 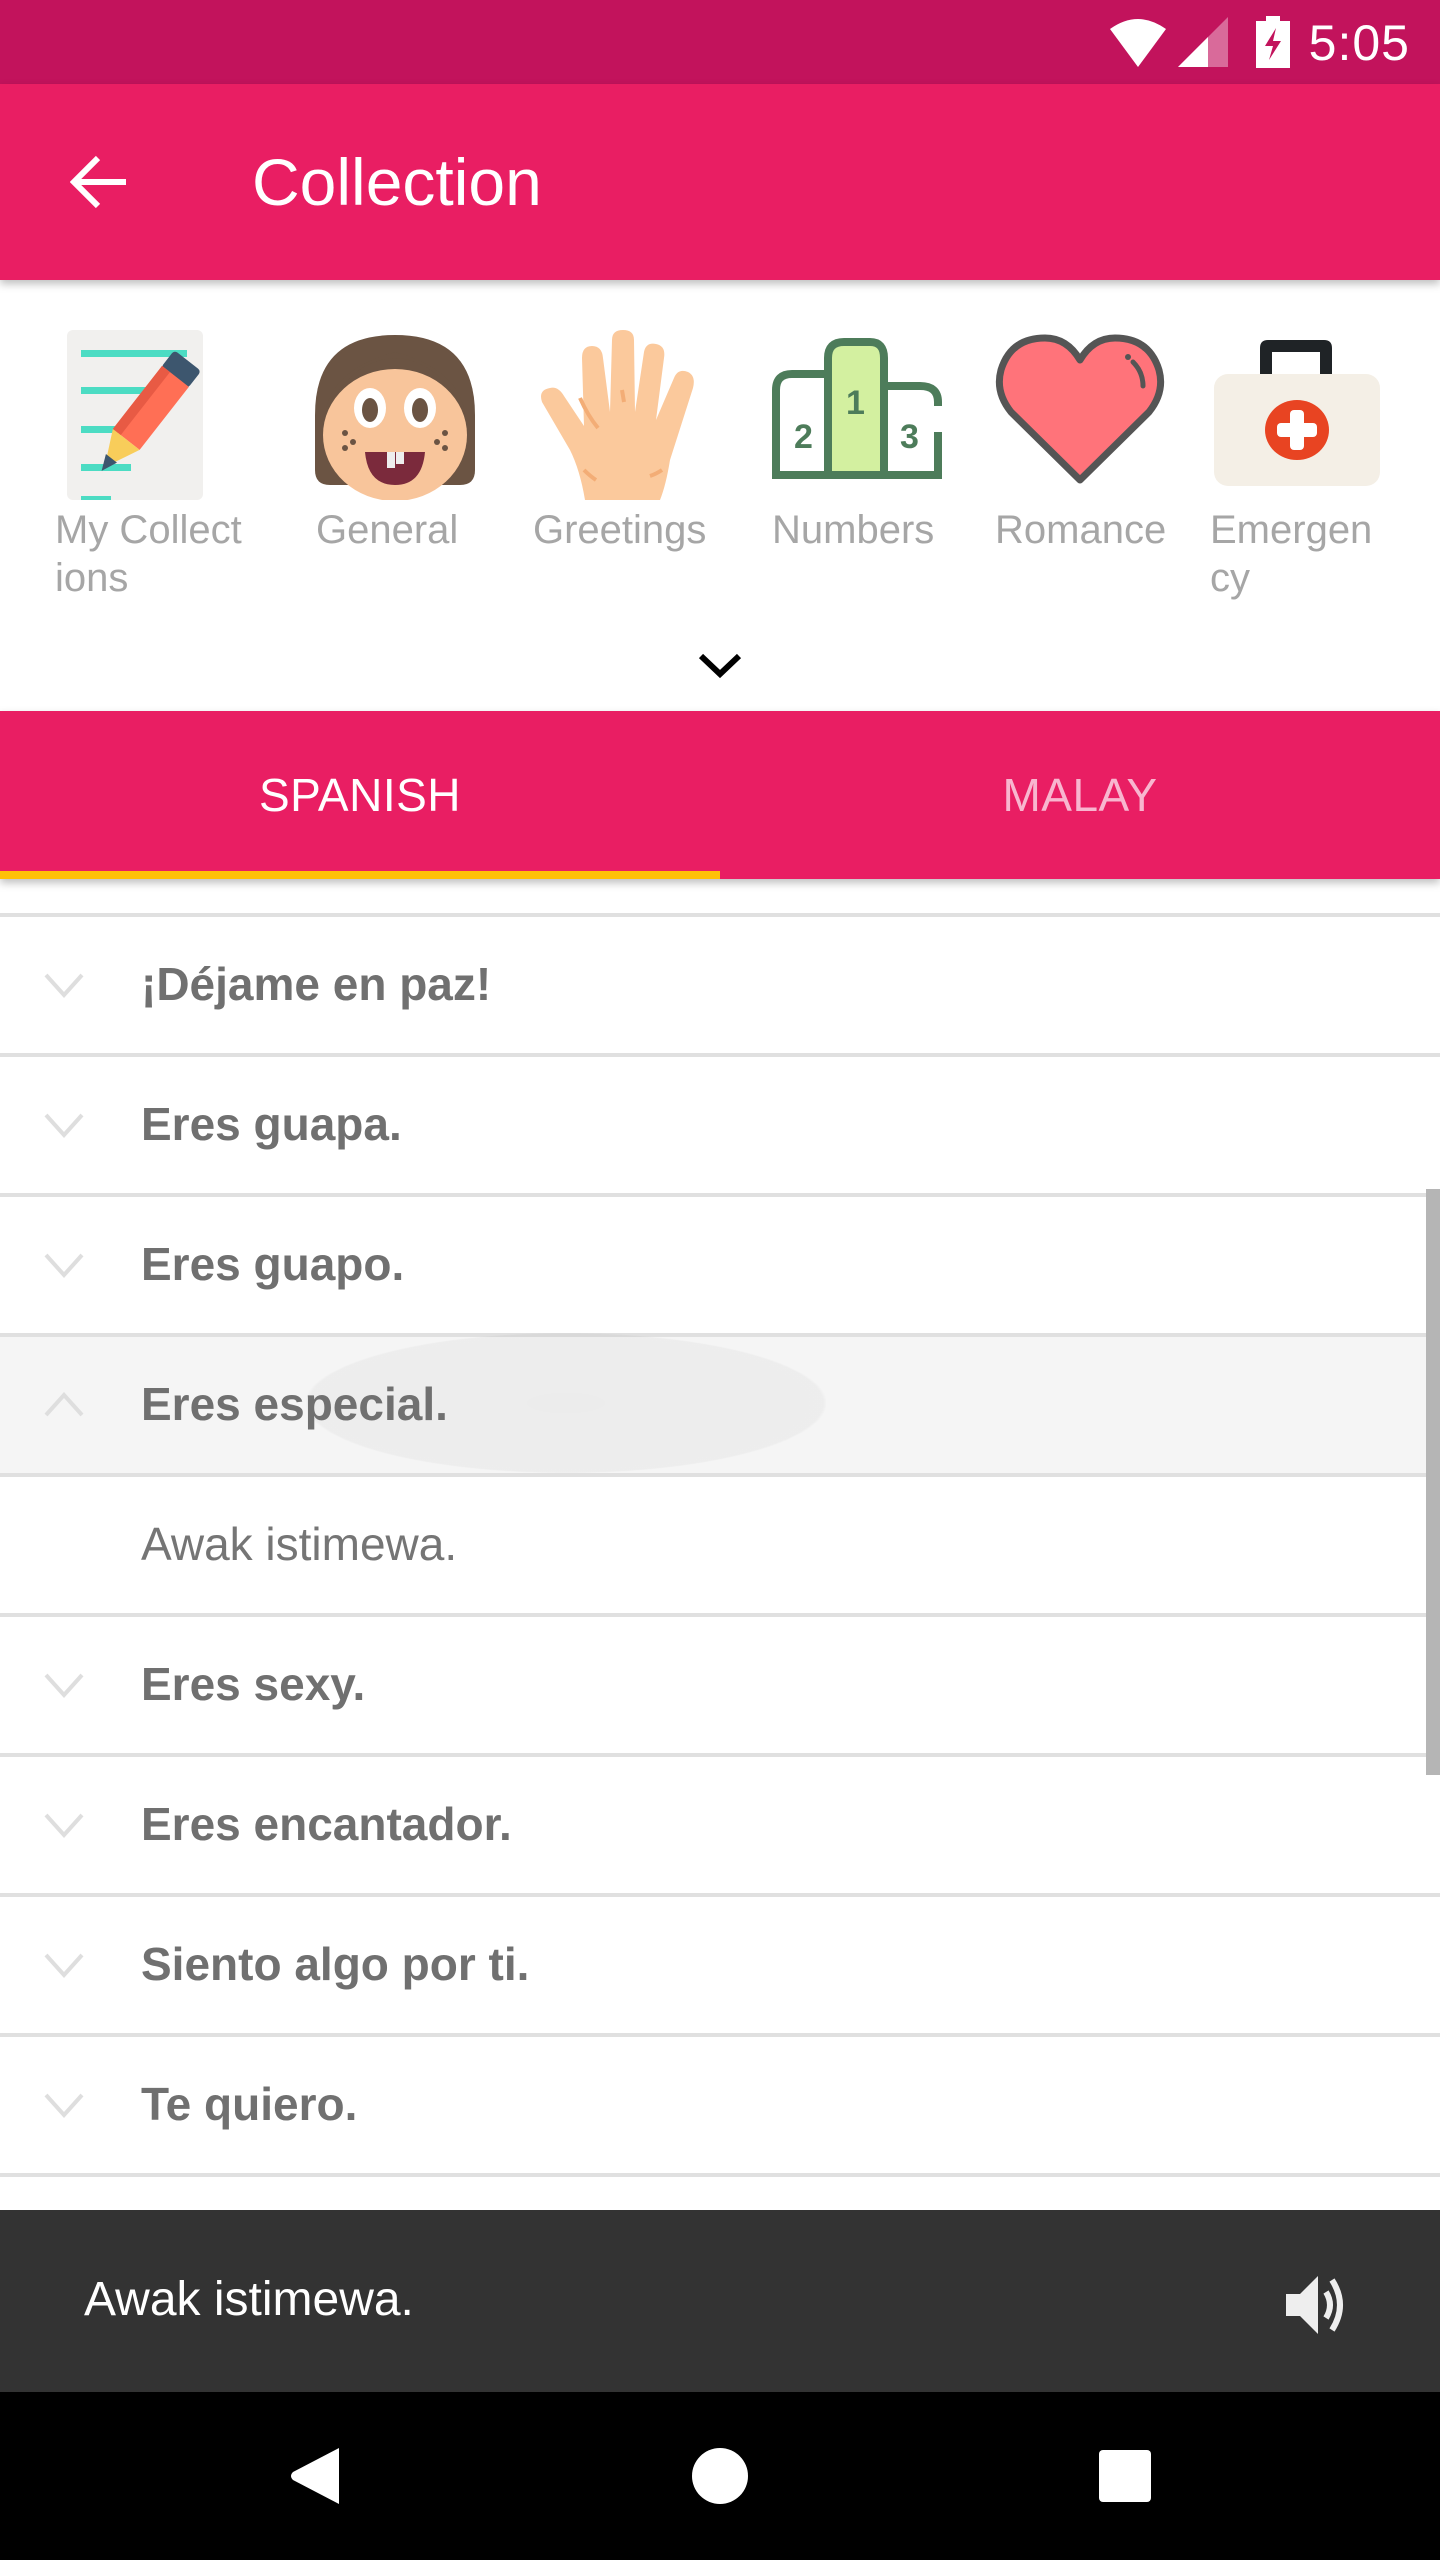 I want to click on chevron-up-icon, so click(x=64, y=1404).